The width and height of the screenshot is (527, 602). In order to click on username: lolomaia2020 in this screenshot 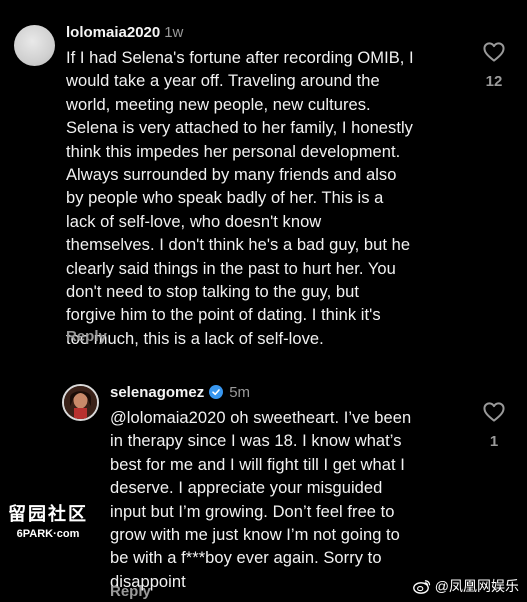, I will do `click(113, 32)`.